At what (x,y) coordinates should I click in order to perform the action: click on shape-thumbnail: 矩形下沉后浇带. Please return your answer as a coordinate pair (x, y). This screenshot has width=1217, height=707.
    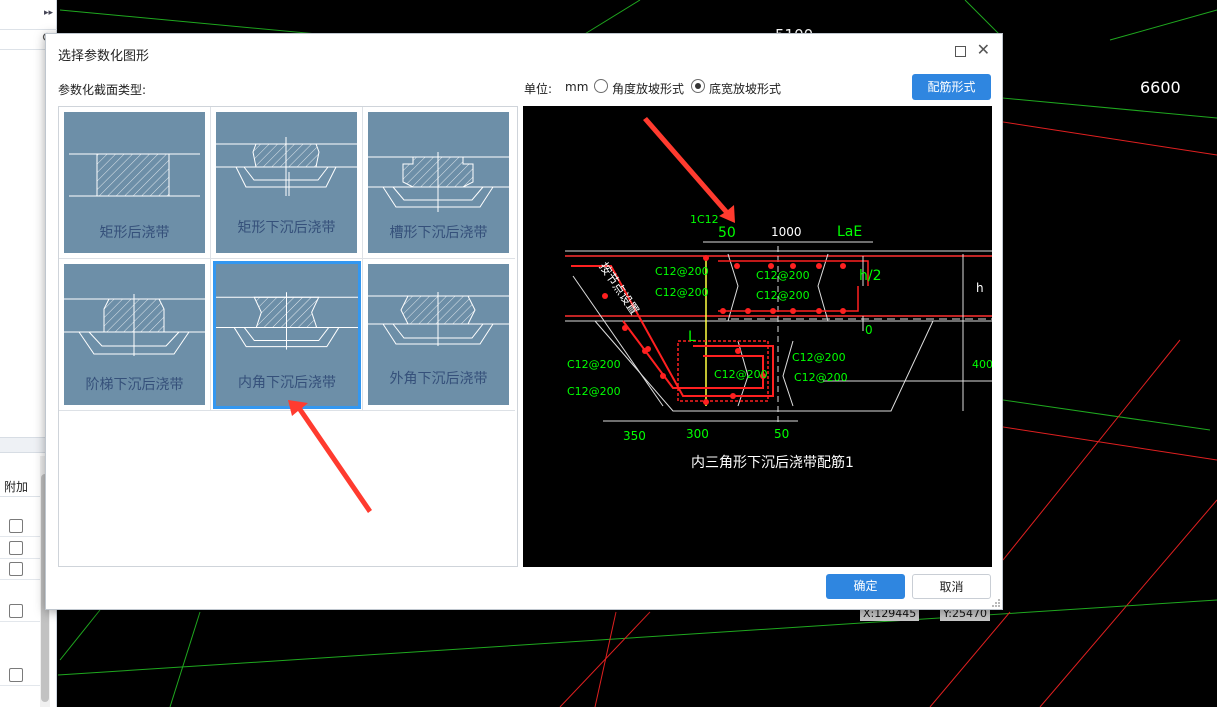
    Looking at the image, I should click on (286, 182).